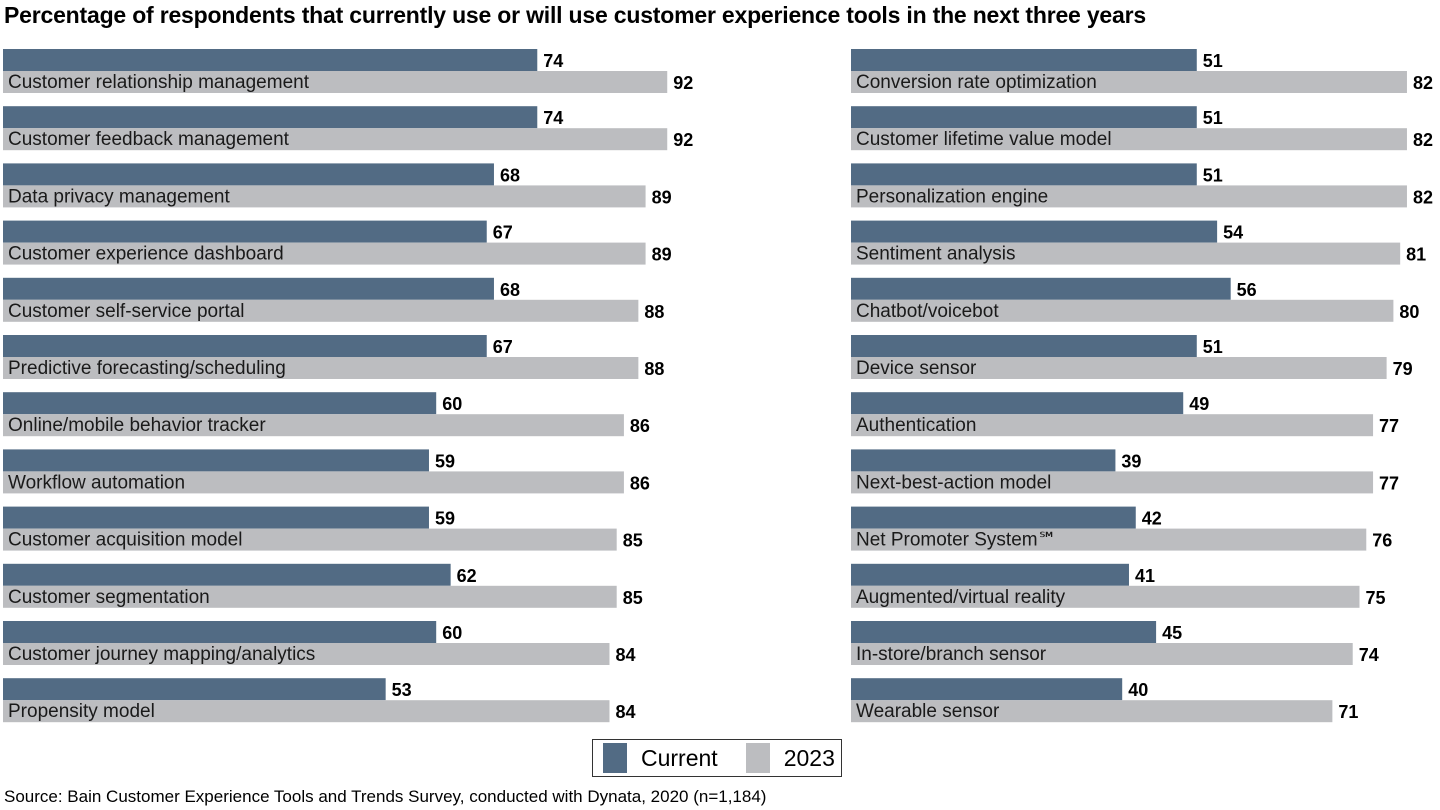  I want to click on legend-item-2023: 2023, so click(790, 758).